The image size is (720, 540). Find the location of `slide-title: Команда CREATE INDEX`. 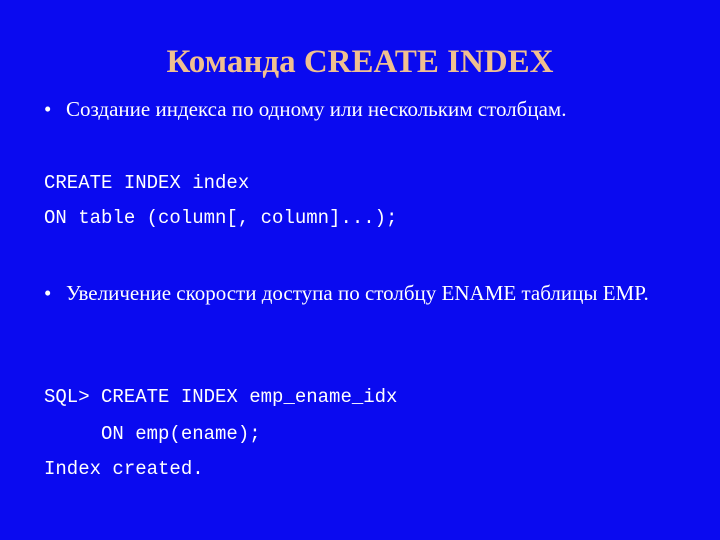

slide-title: Команда CREATE INDEX is located at coordinates (360, 62).